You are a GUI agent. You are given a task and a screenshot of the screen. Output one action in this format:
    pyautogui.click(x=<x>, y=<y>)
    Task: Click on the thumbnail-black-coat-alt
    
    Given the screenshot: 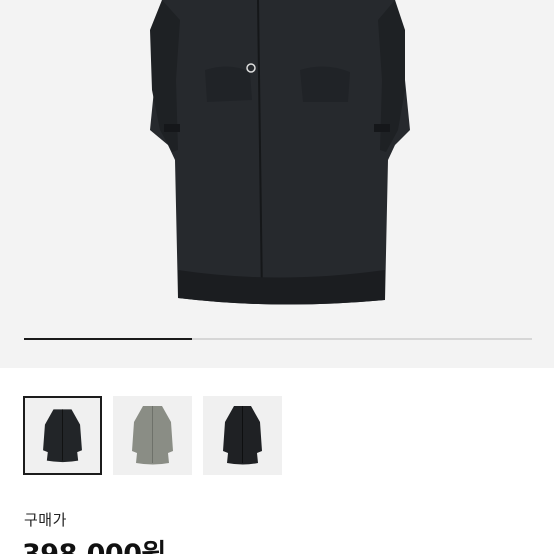 What is the action you would take?
    pyautogui.click(x=242, y=435)
    